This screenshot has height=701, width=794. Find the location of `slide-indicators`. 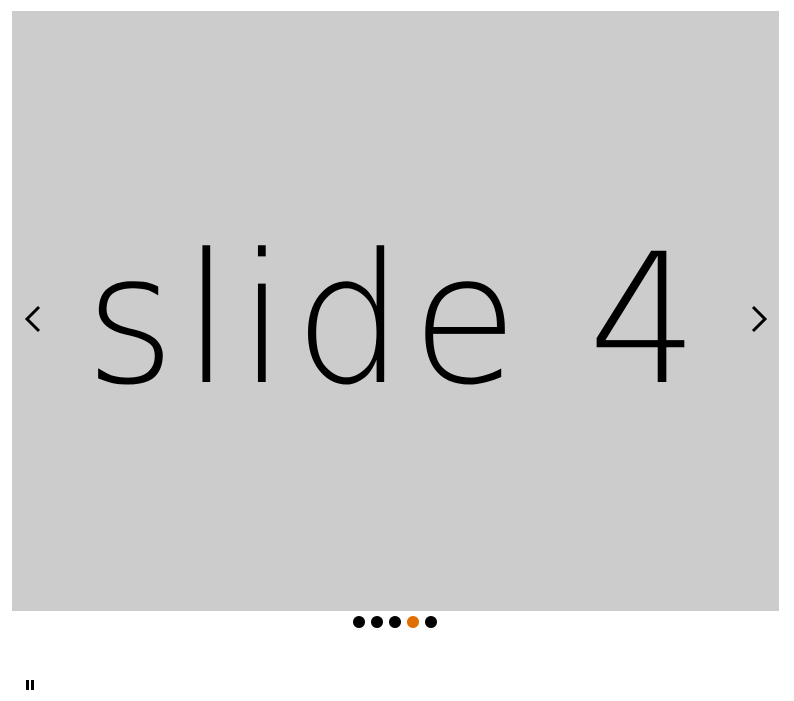

slide-indicators is located at coordinates (395, 622).